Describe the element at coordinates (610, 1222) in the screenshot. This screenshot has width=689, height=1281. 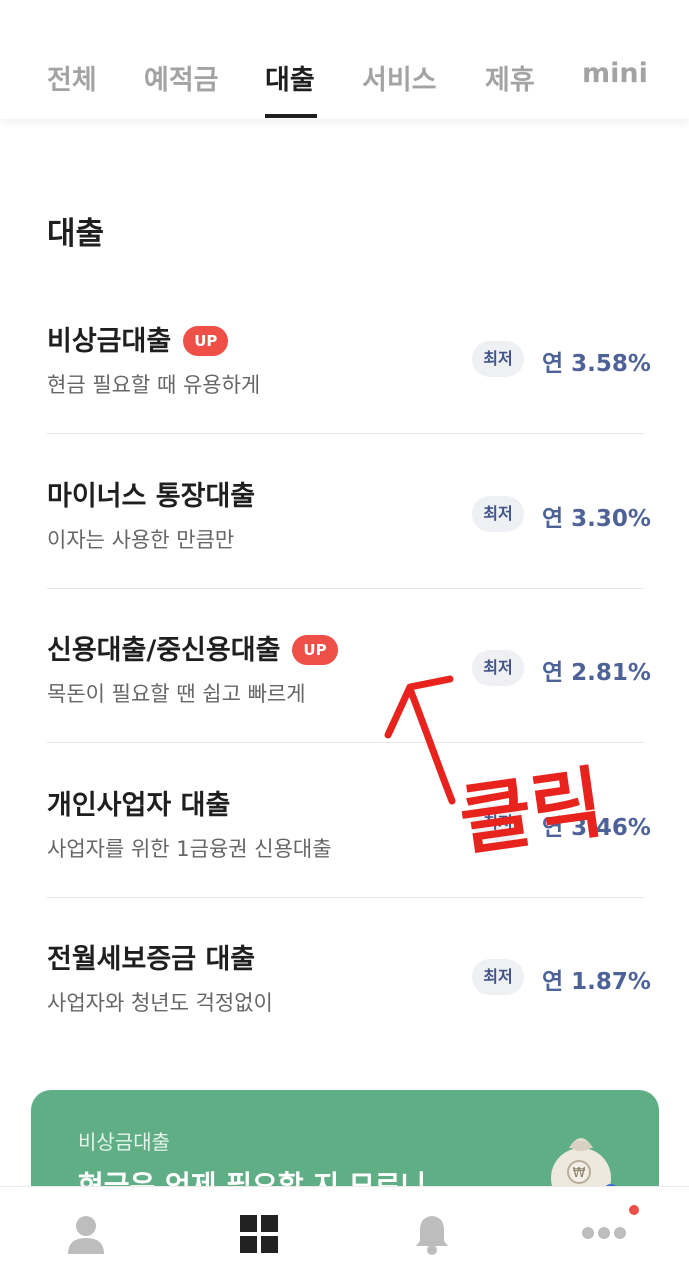
I see `more-icon` at that location.